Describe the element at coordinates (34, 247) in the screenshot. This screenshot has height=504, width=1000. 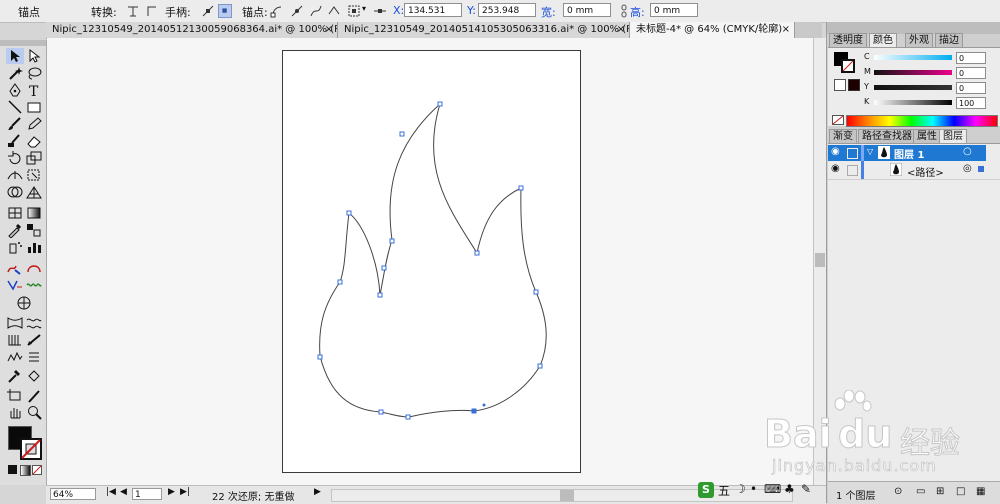
I see `column-graph-icon` at that location.